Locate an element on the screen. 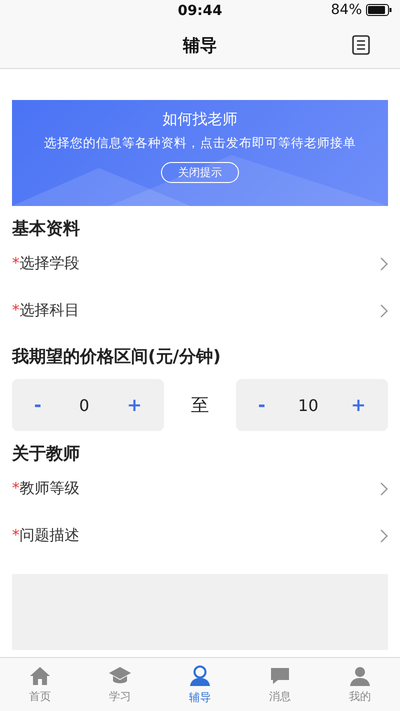 This screenshot has height=711, width=400. tab-item: 消息 is located at coordinates (280, 684).